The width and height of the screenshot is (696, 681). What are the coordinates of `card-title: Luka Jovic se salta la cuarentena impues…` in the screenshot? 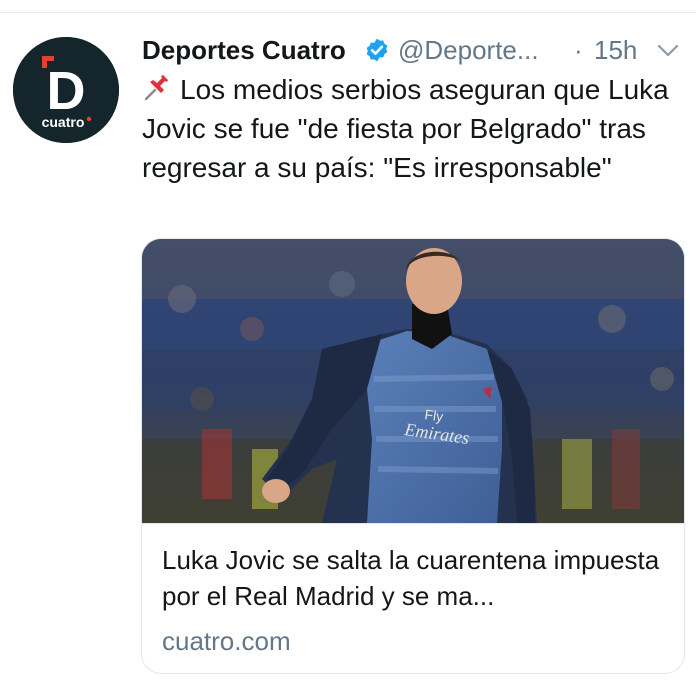 It's located at (417, 578).